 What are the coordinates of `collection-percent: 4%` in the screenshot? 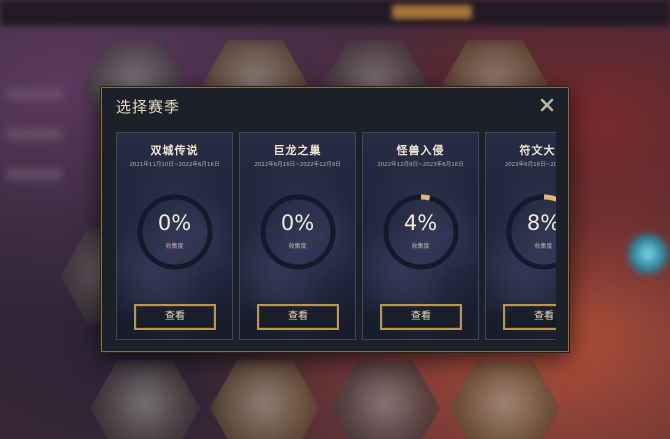 It's located at (420, 223).